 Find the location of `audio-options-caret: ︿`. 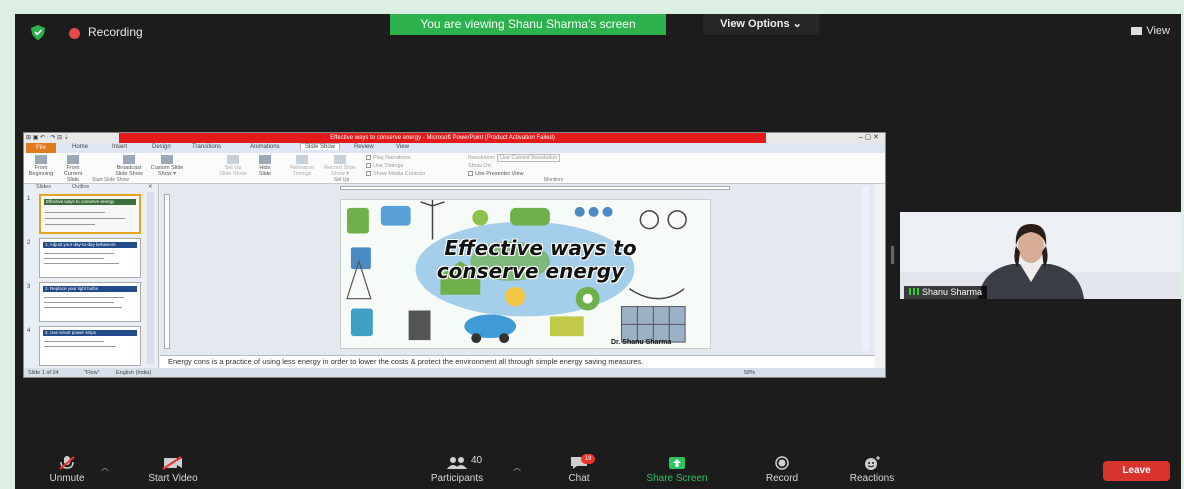

audio-options-caret: ︿ is located at coordinates (105, 467).